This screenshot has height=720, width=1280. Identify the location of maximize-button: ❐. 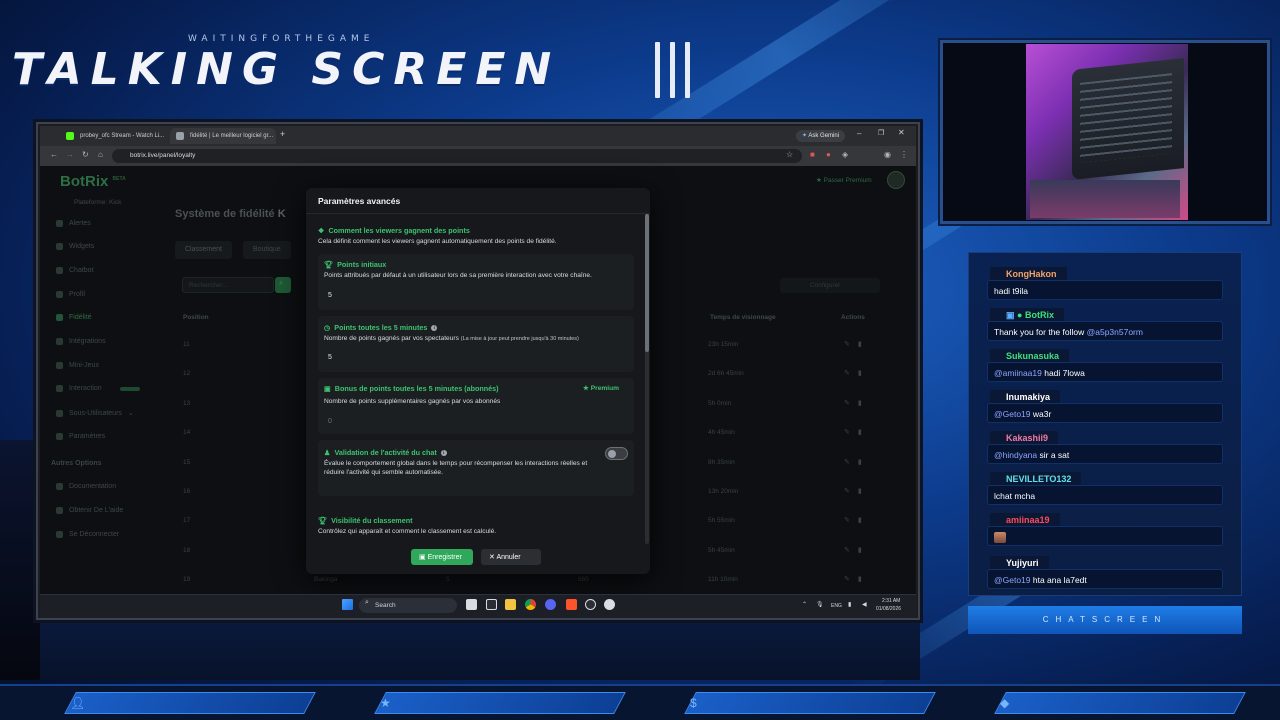
(881, 133).